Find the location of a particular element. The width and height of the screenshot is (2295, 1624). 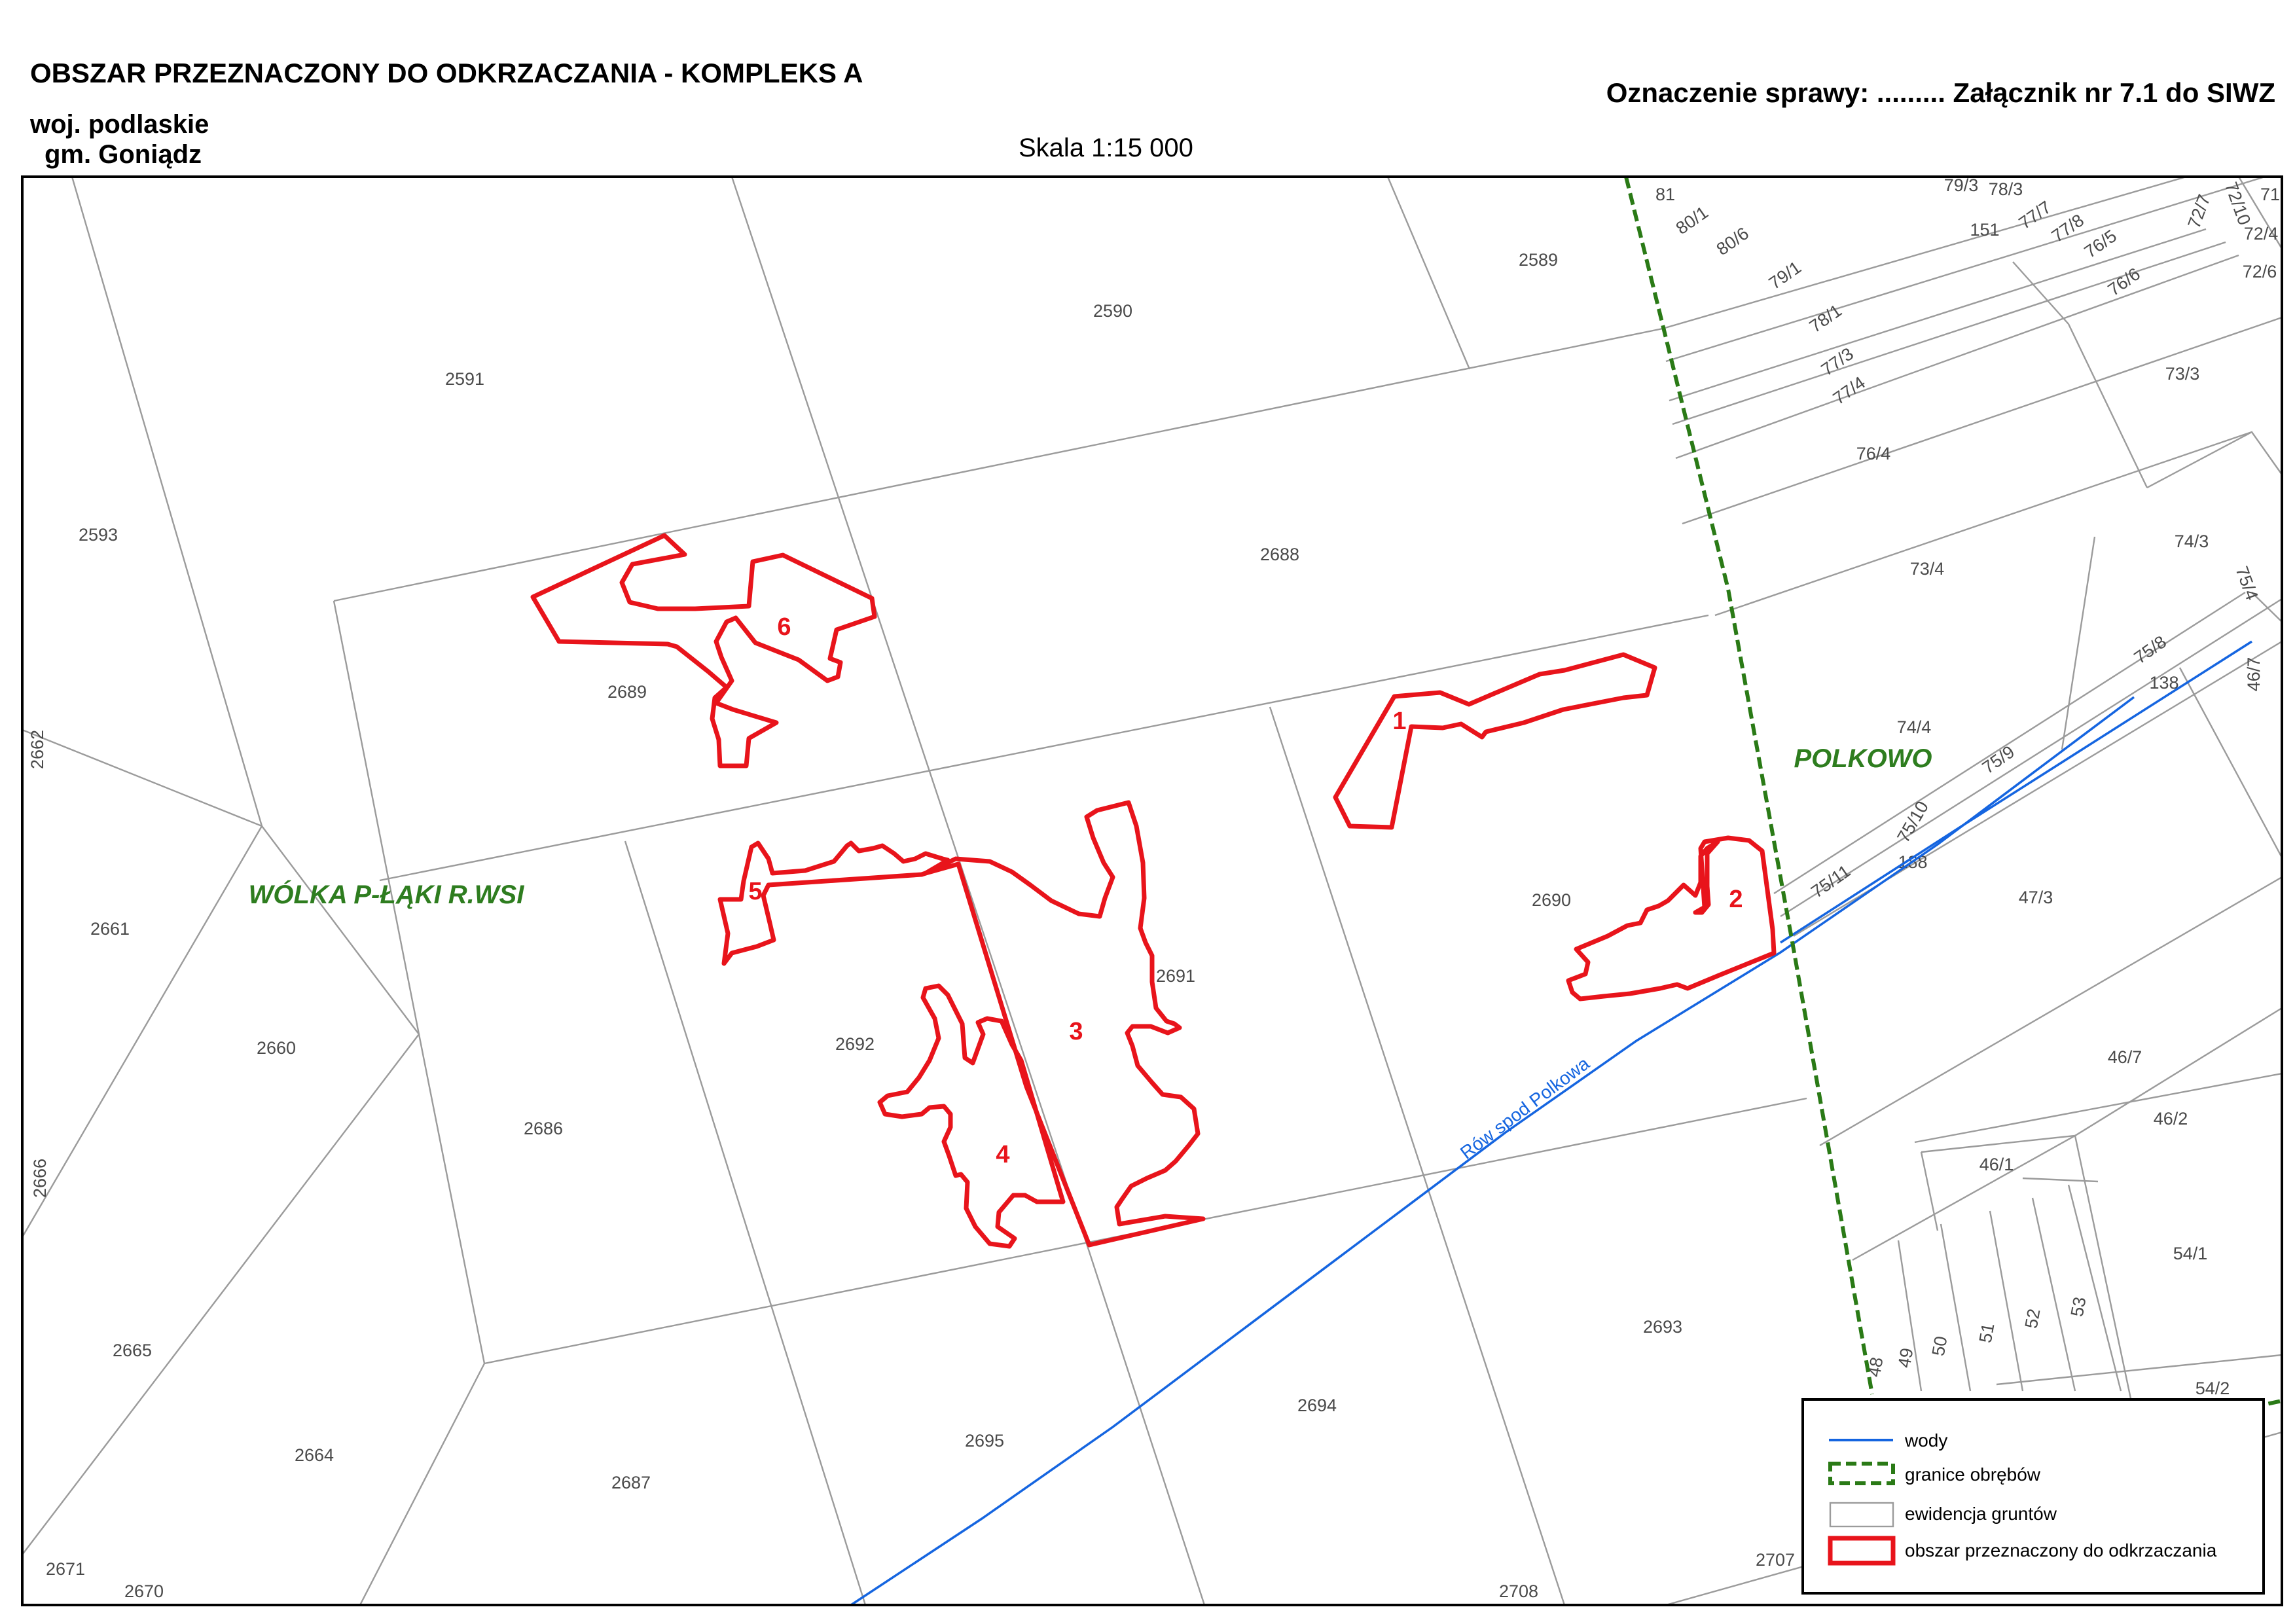

area-number-3: 3 is located at coordinates (1076, 1031).